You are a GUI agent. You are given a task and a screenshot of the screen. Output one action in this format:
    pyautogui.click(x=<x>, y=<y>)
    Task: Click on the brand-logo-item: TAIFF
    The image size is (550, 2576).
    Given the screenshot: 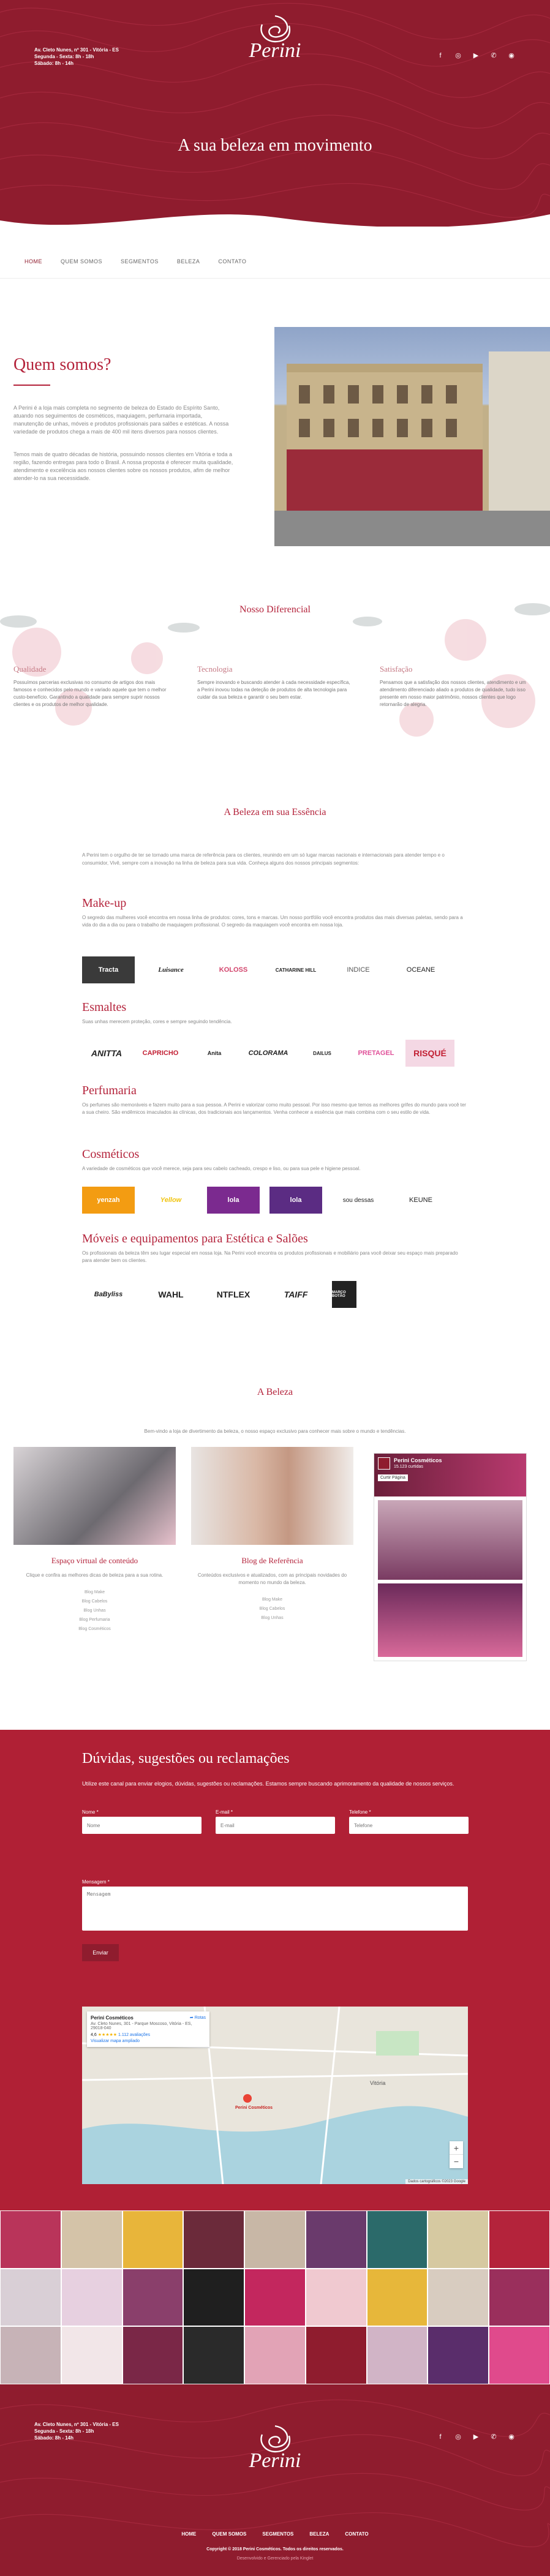 What is the action you would take?
    pyautogui.click(x=295, y=1295)
    